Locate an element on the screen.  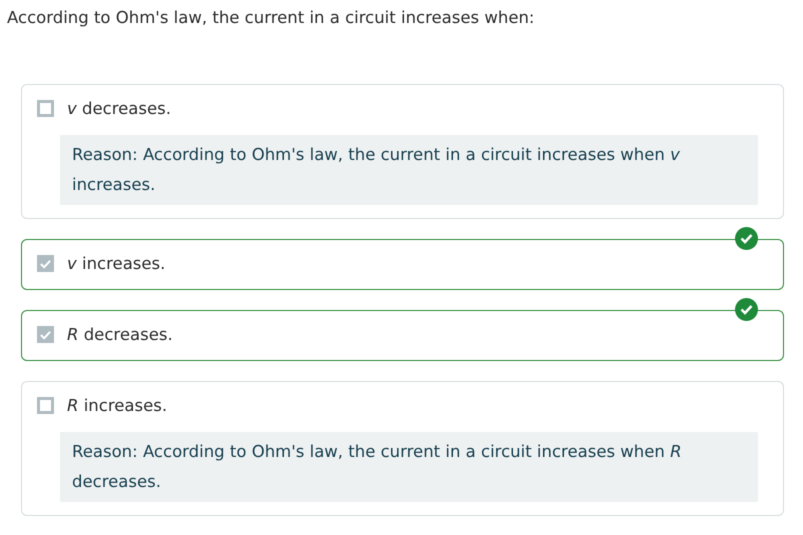
option-label: v decreases. is located at coordinates (119, 109).